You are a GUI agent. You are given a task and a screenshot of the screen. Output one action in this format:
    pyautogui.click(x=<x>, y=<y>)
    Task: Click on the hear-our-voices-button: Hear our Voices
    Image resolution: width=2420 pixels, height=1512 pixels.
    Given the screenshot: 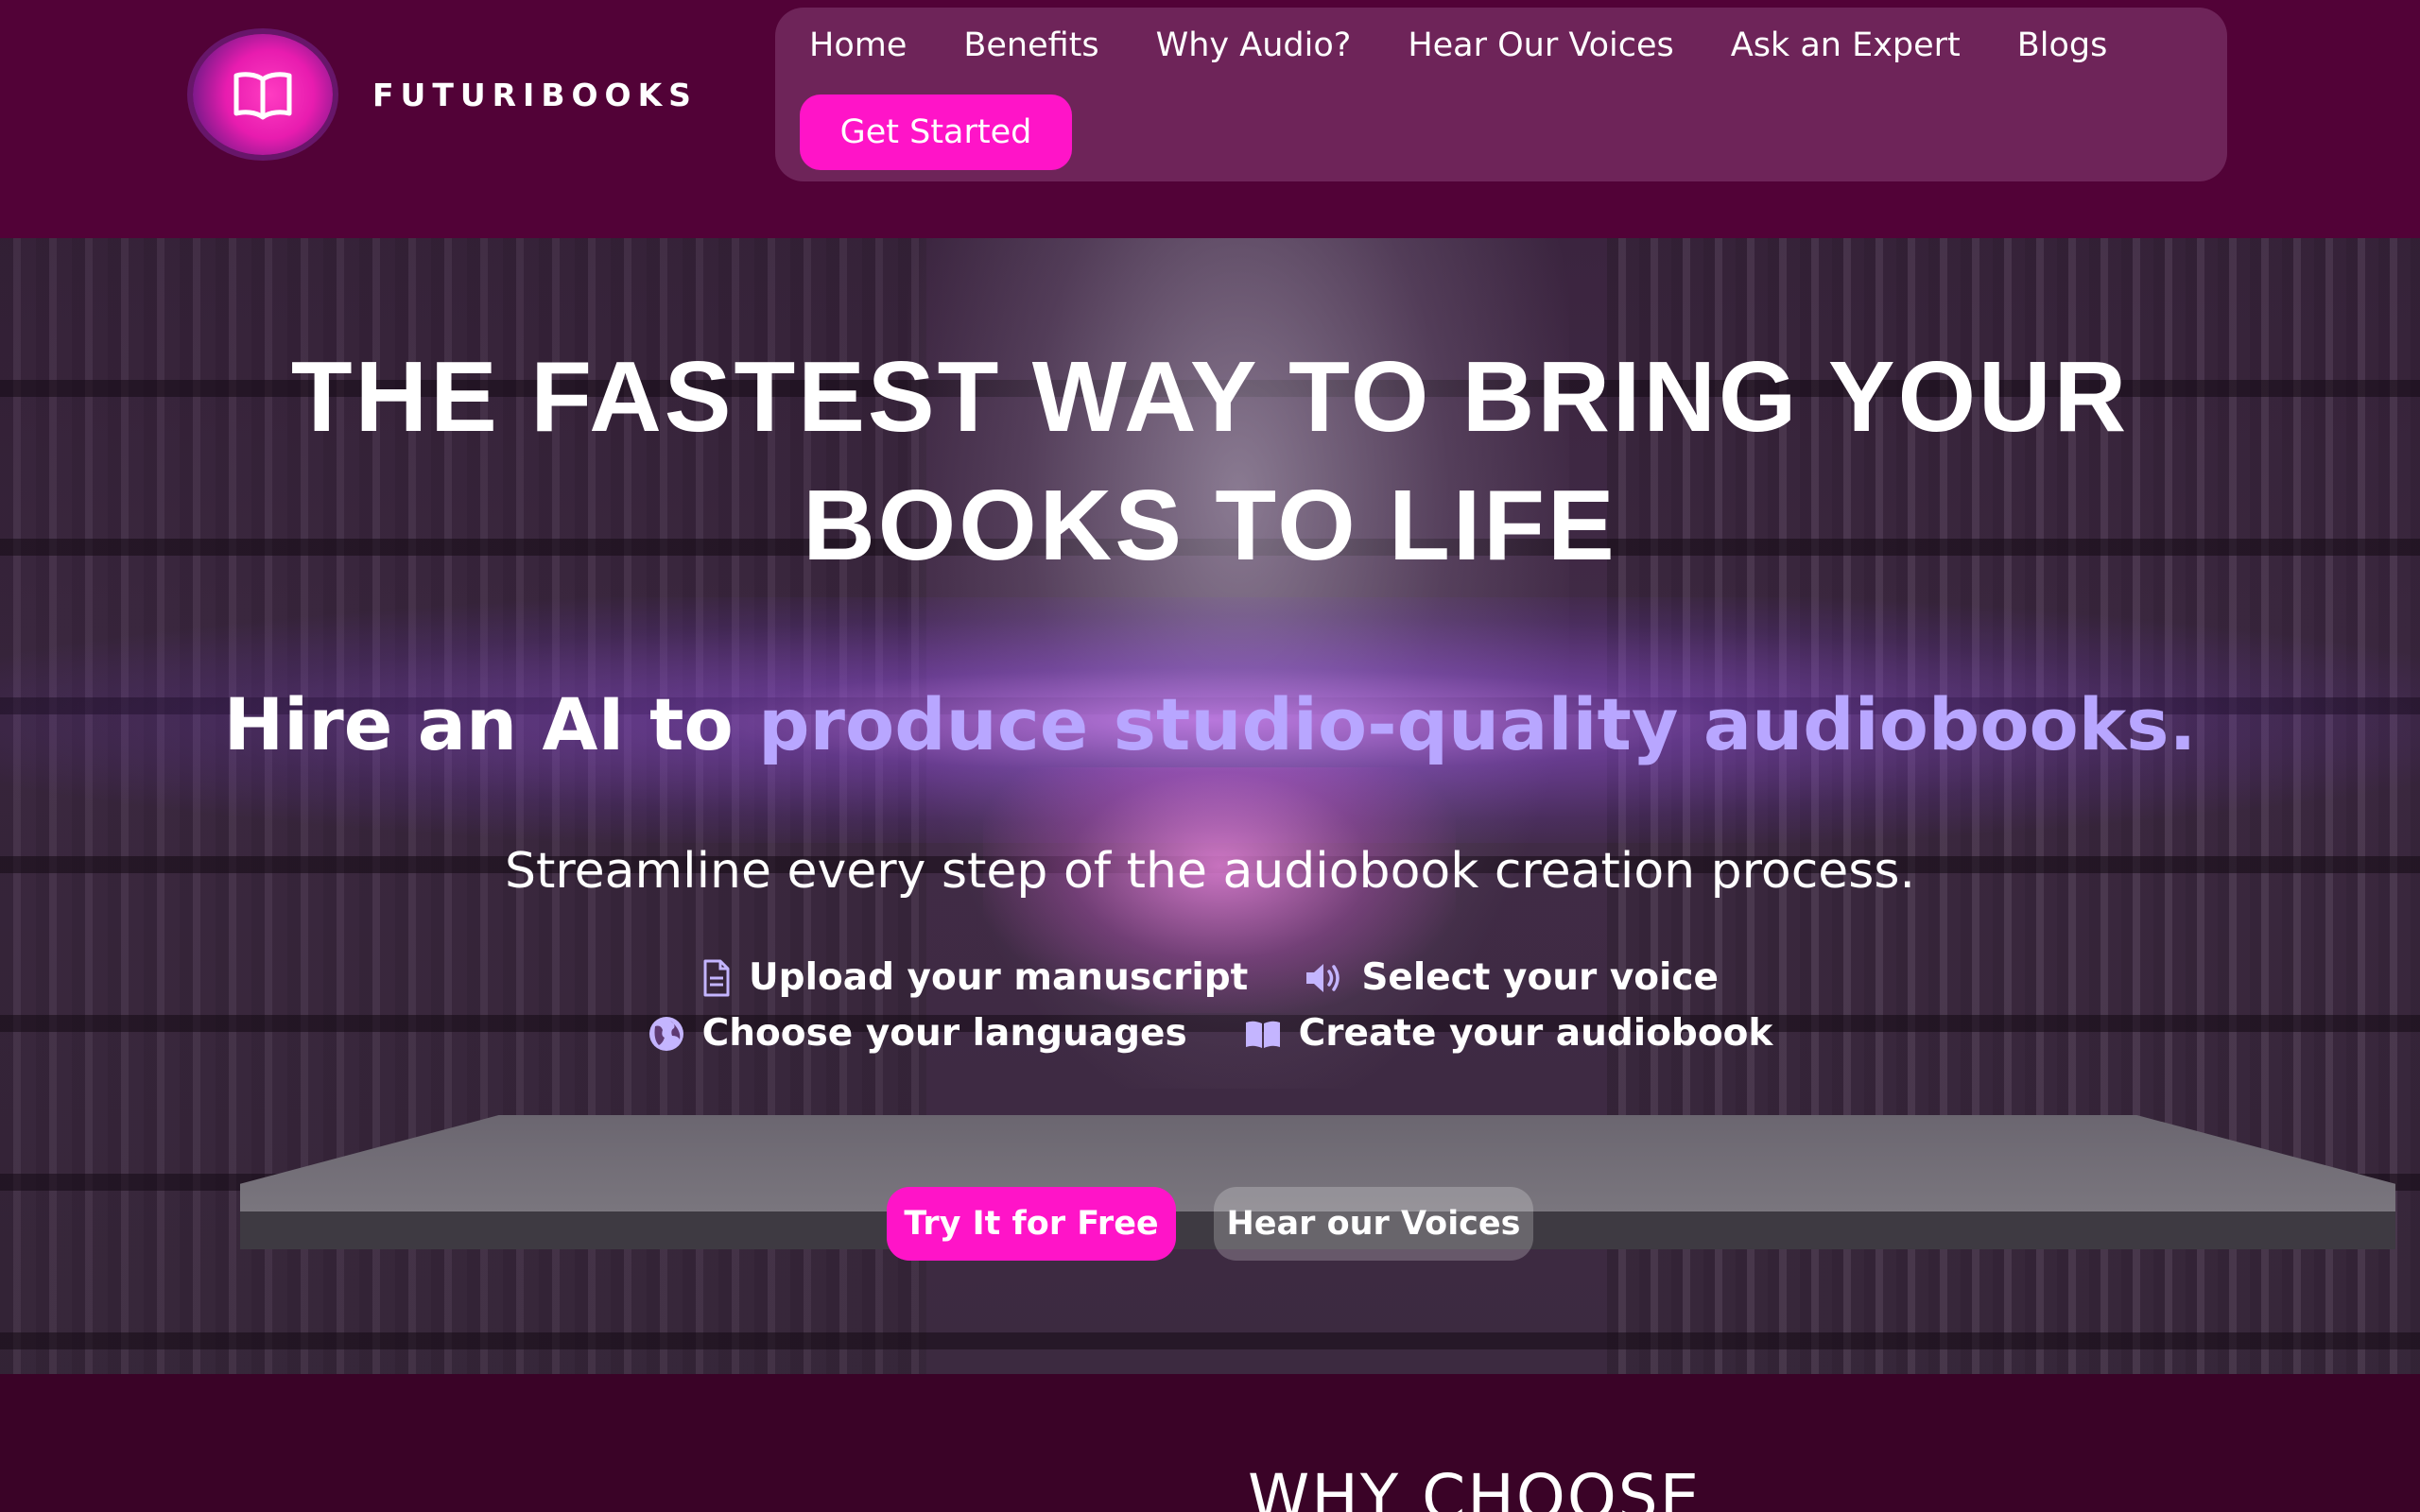 What is the action you would take?
    pyautogui.click(x=1373, y=1224)
    